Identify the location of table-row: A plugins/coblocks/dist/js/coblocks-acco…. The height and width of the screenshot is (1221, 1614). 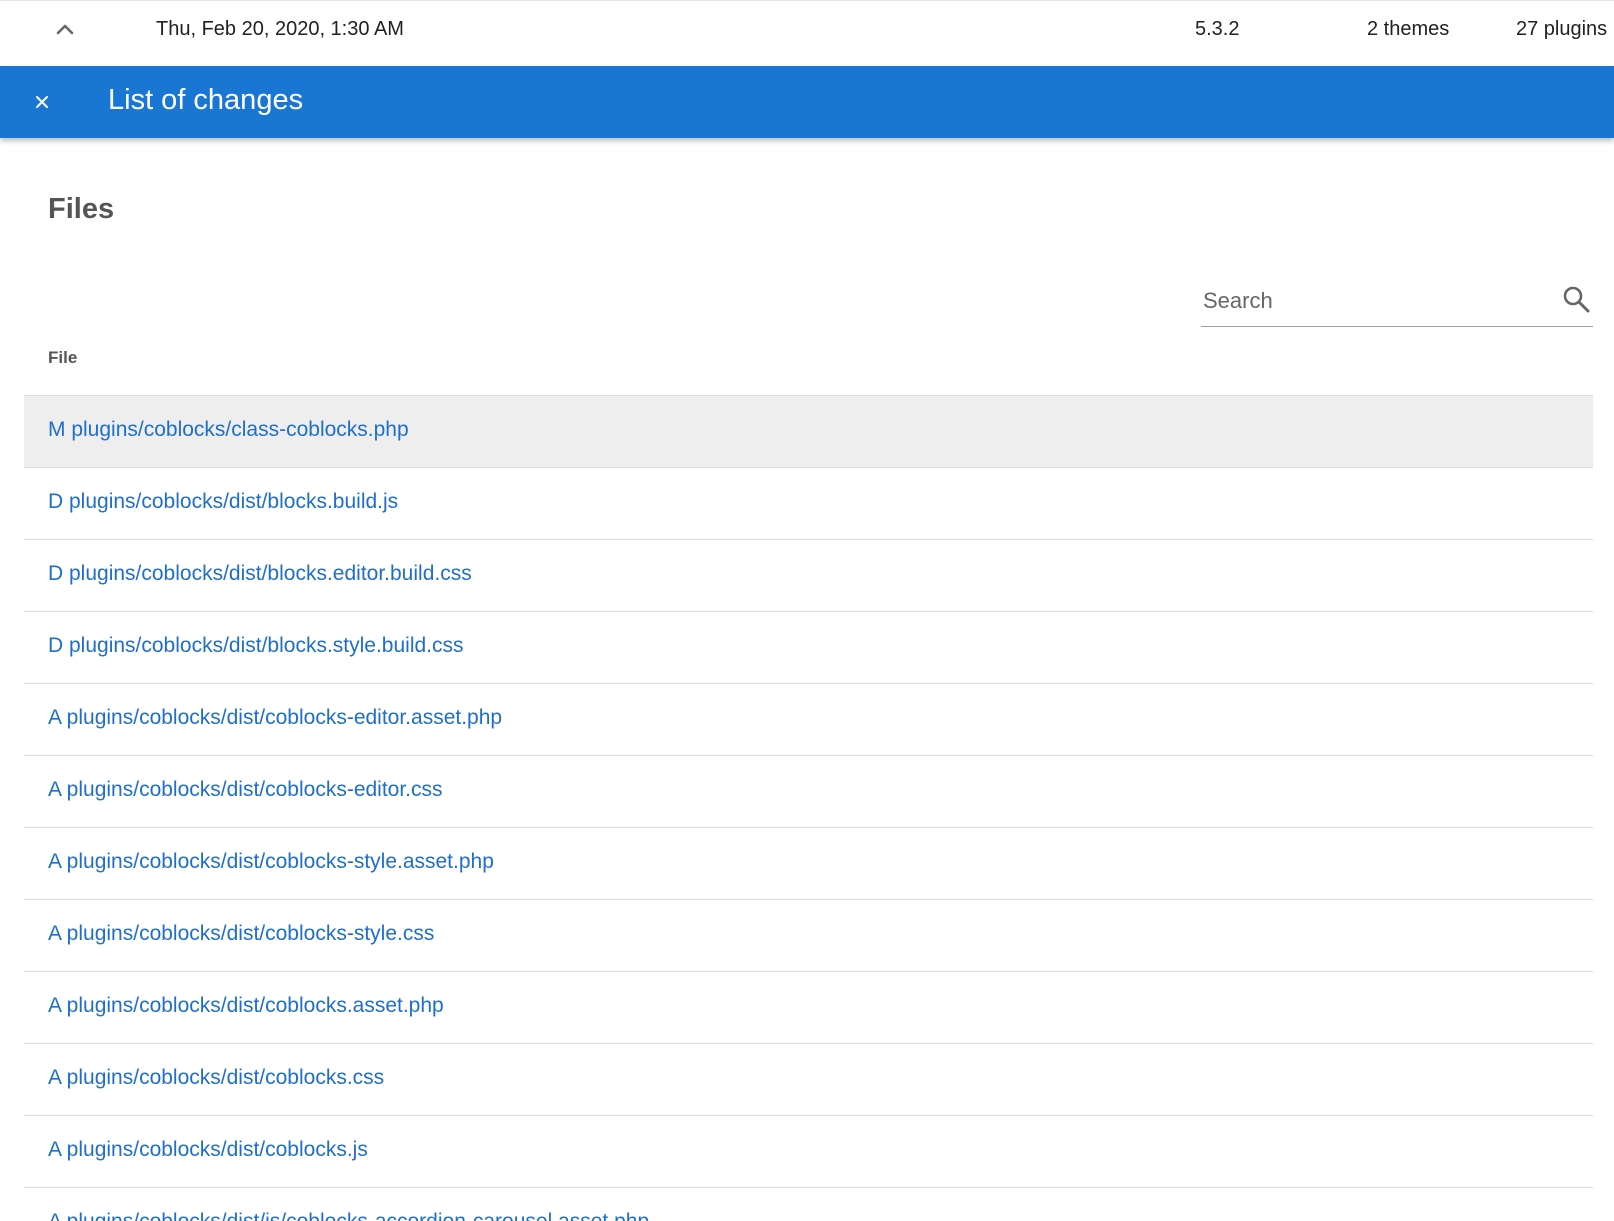
(808, 1204).